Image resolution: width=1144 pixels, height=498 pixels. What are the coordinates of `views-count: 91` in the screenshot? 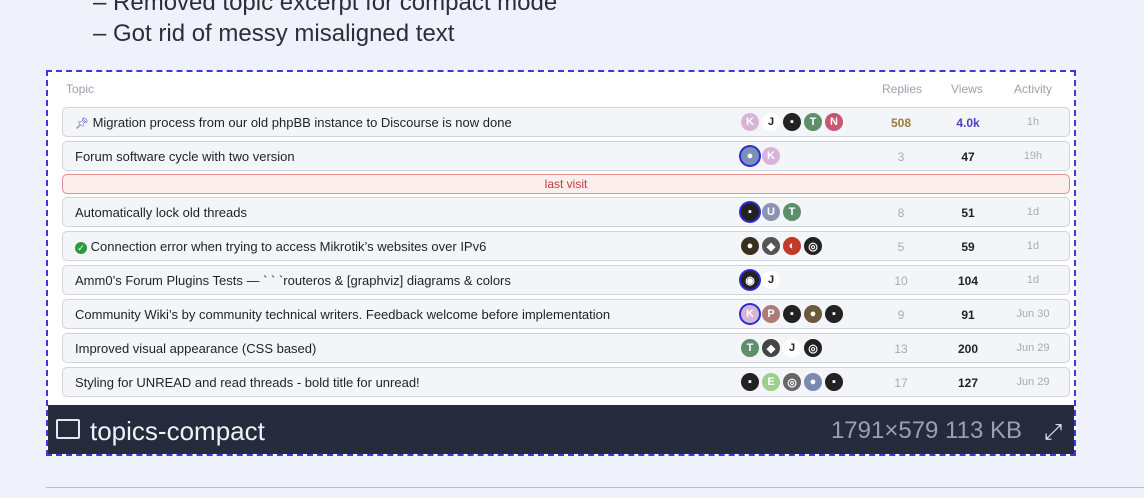 It's located at (968, 315).